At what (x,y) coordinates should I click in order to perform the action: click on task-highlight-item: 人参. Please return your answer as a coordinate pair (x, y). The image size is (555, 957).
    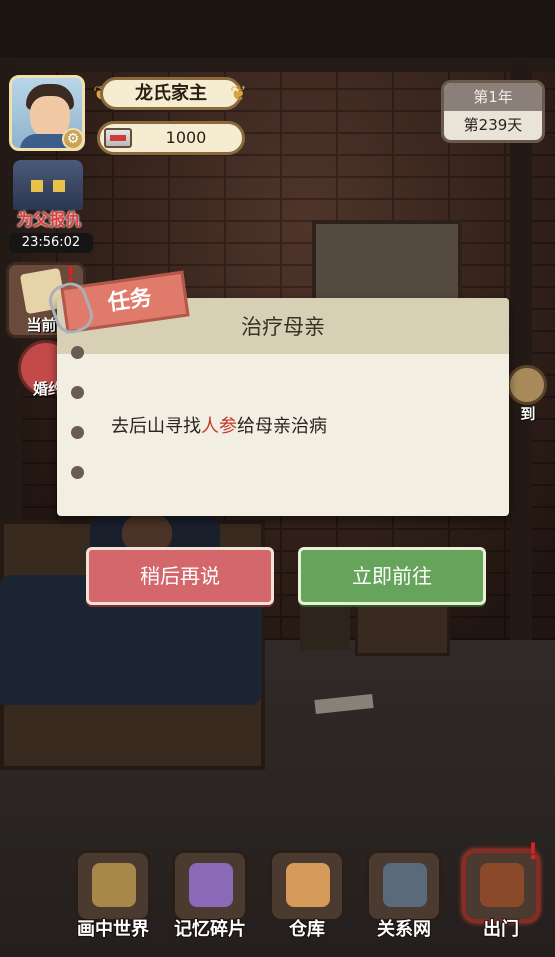
    Looking at the image, I should click on (219, 426).